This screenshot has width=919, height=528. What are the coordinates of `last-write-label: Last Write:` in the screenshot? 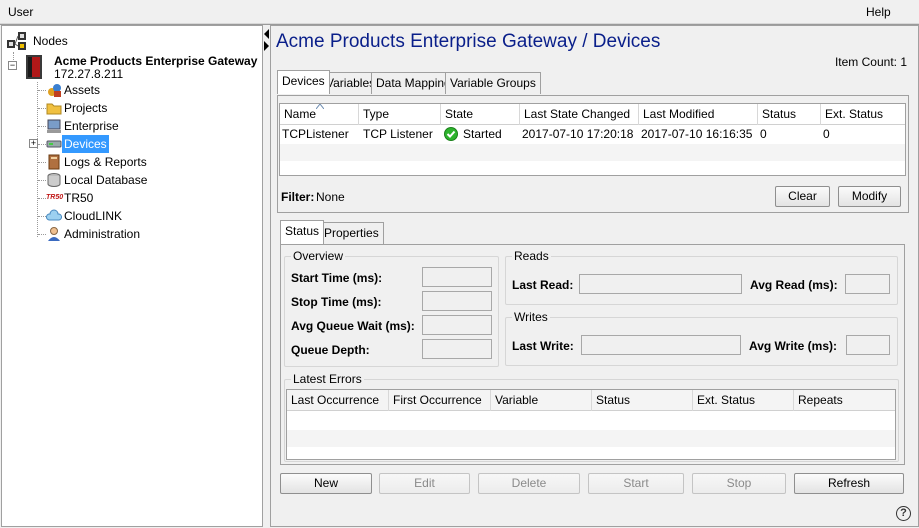 It's located at (543, 346).